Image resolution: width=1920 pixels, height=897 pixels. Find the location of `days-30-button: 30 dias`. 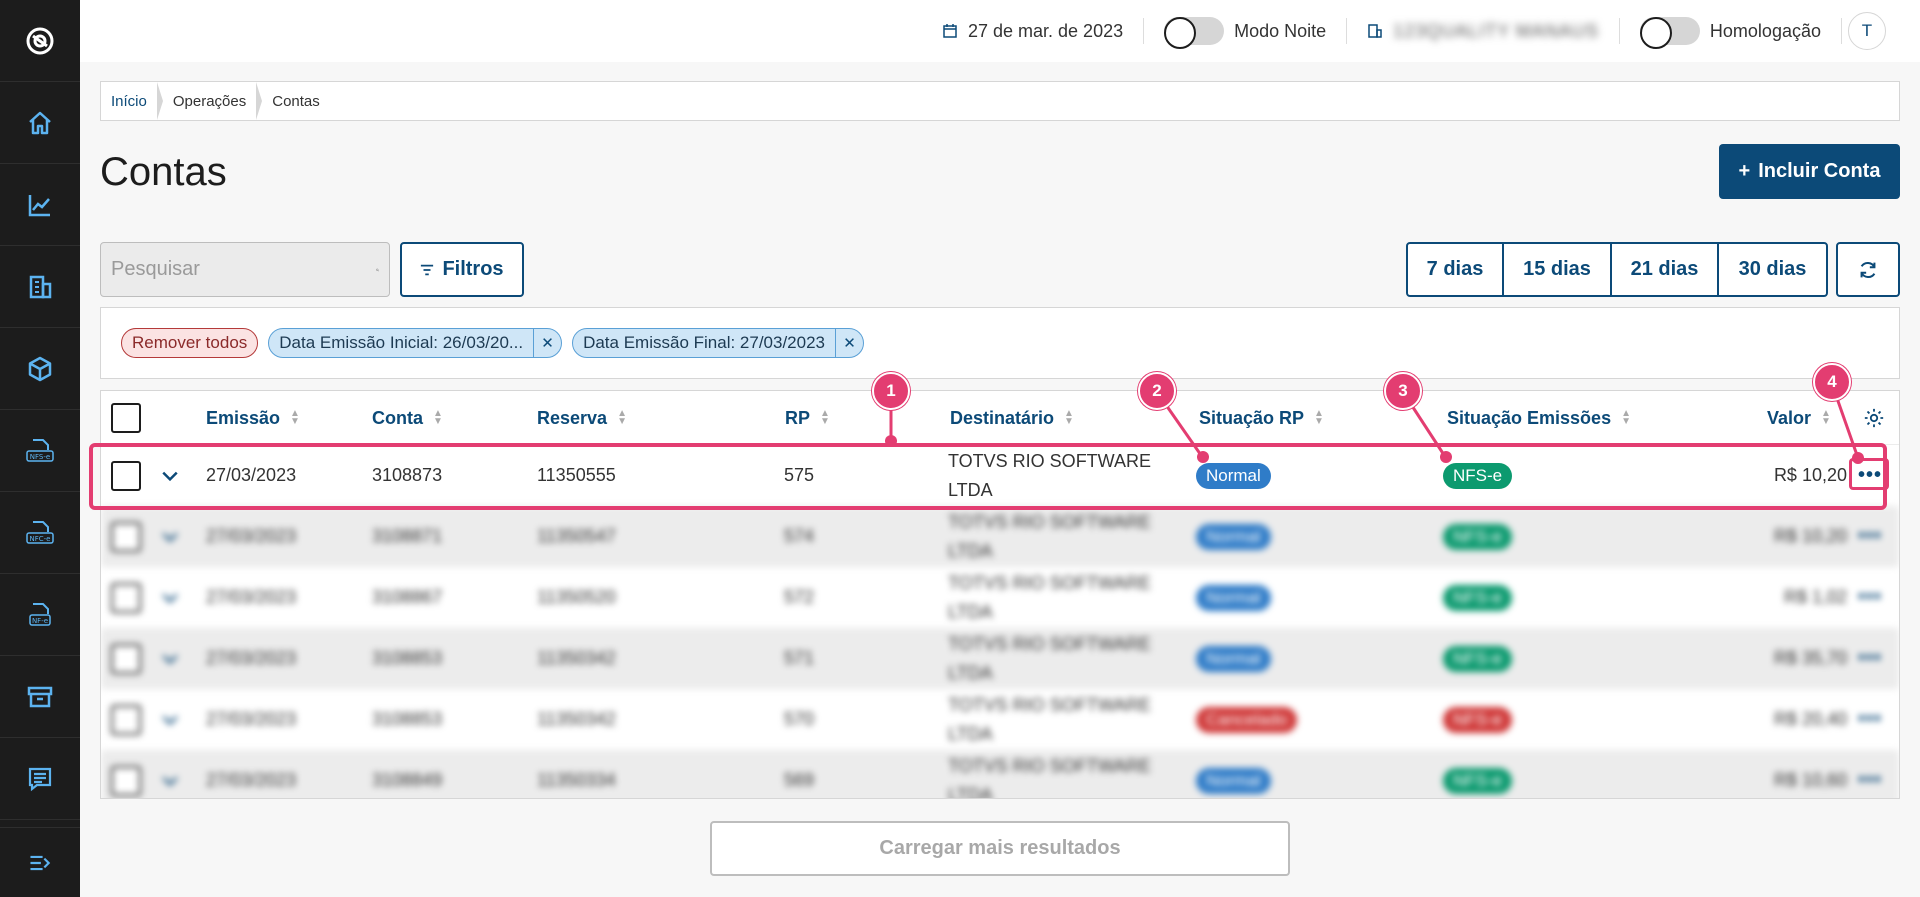

days-30-button: 30 dias is located at coordinates (1772, 269).